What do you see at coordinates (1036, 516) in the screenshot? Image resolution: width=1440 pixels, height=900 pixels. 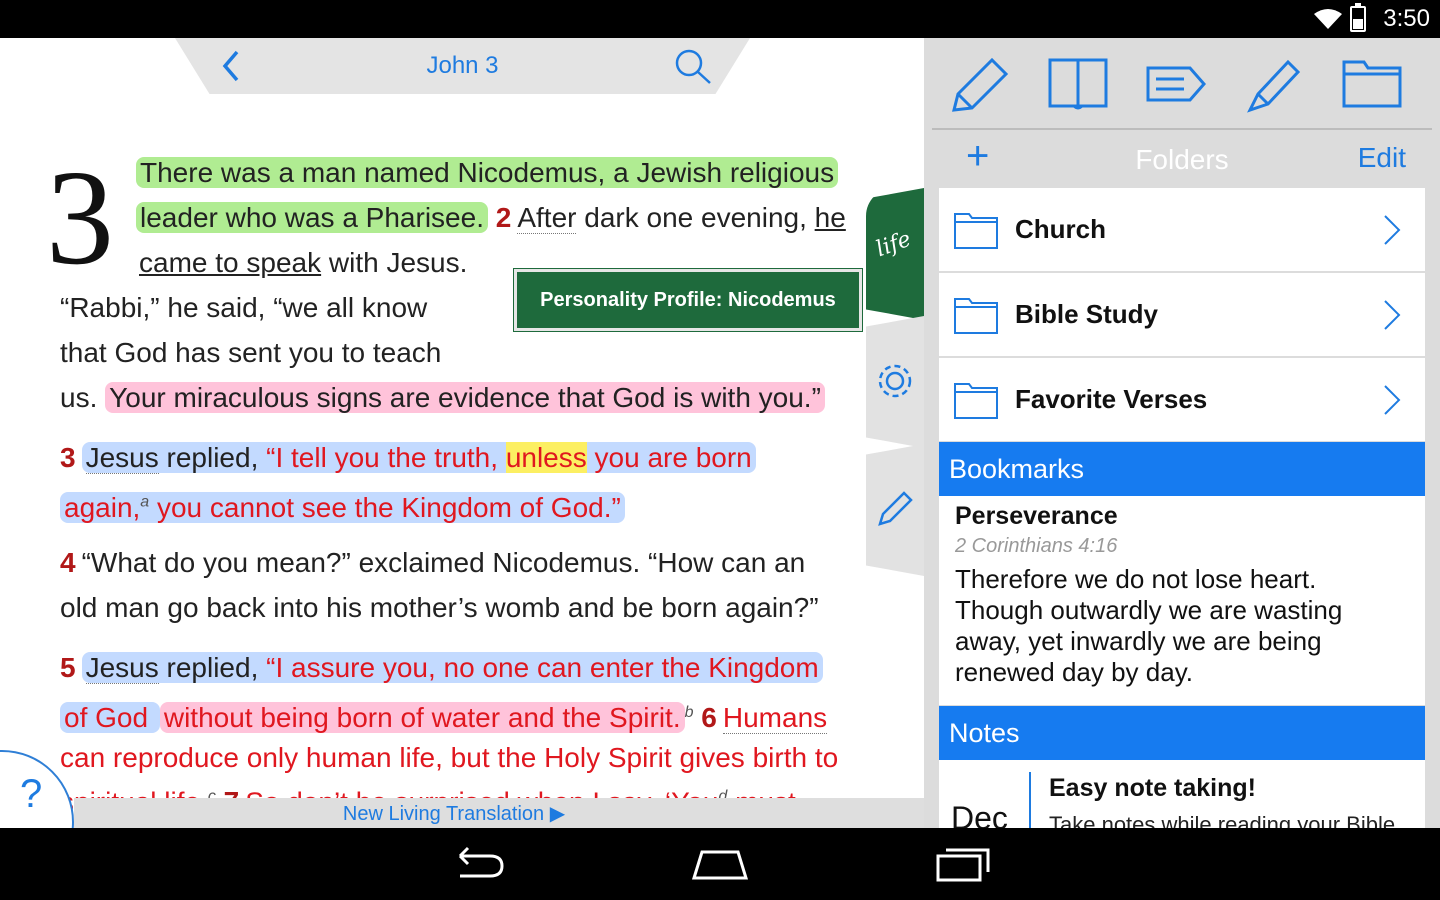 I see `bookmark-title: Perseverance` at bounding box center [1036, 516].